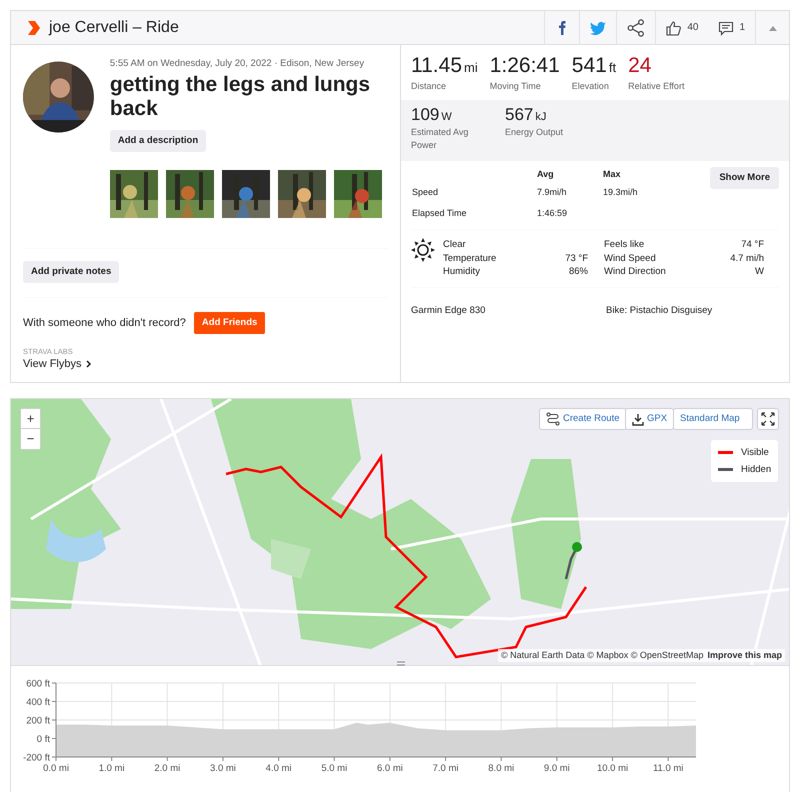  I want to click on weather-label: Humidity, so click(461, 271).